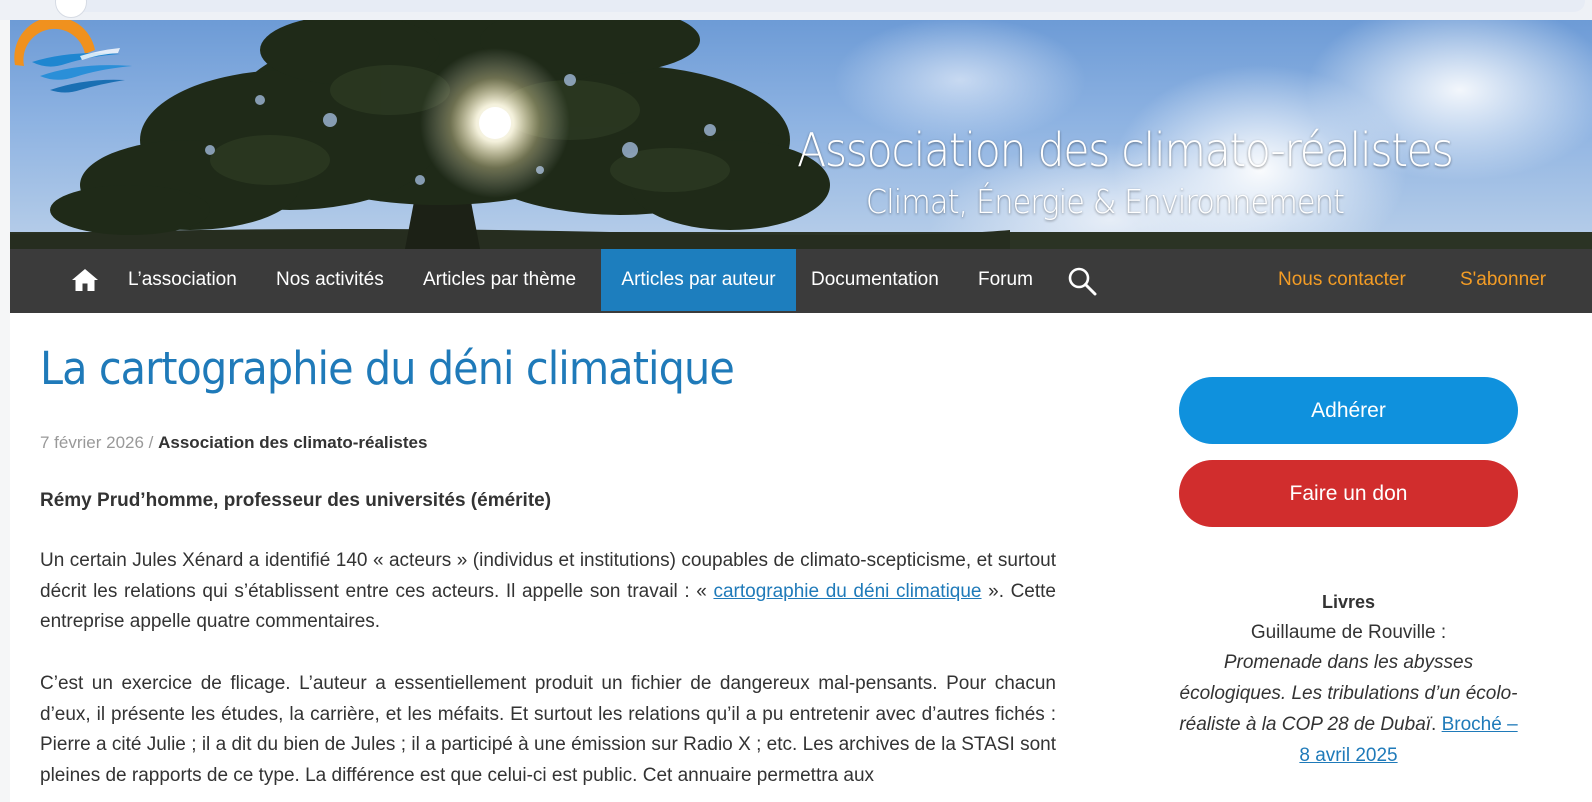  What do you see at coordinates (1082, 281) in the screenshot?
I see `search-icon` at bounding box center [1082, 281].